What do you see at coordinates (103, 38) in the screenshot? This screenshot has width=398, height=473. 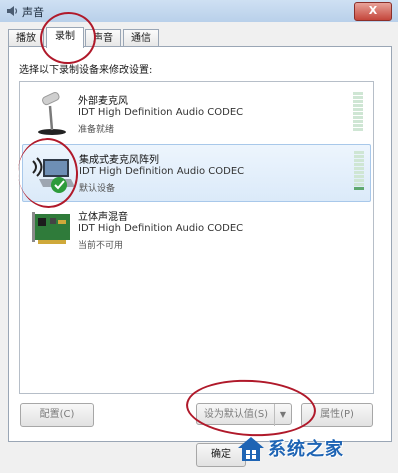 I see `tab-sounds: 声音` at bounding box center [103, 38].